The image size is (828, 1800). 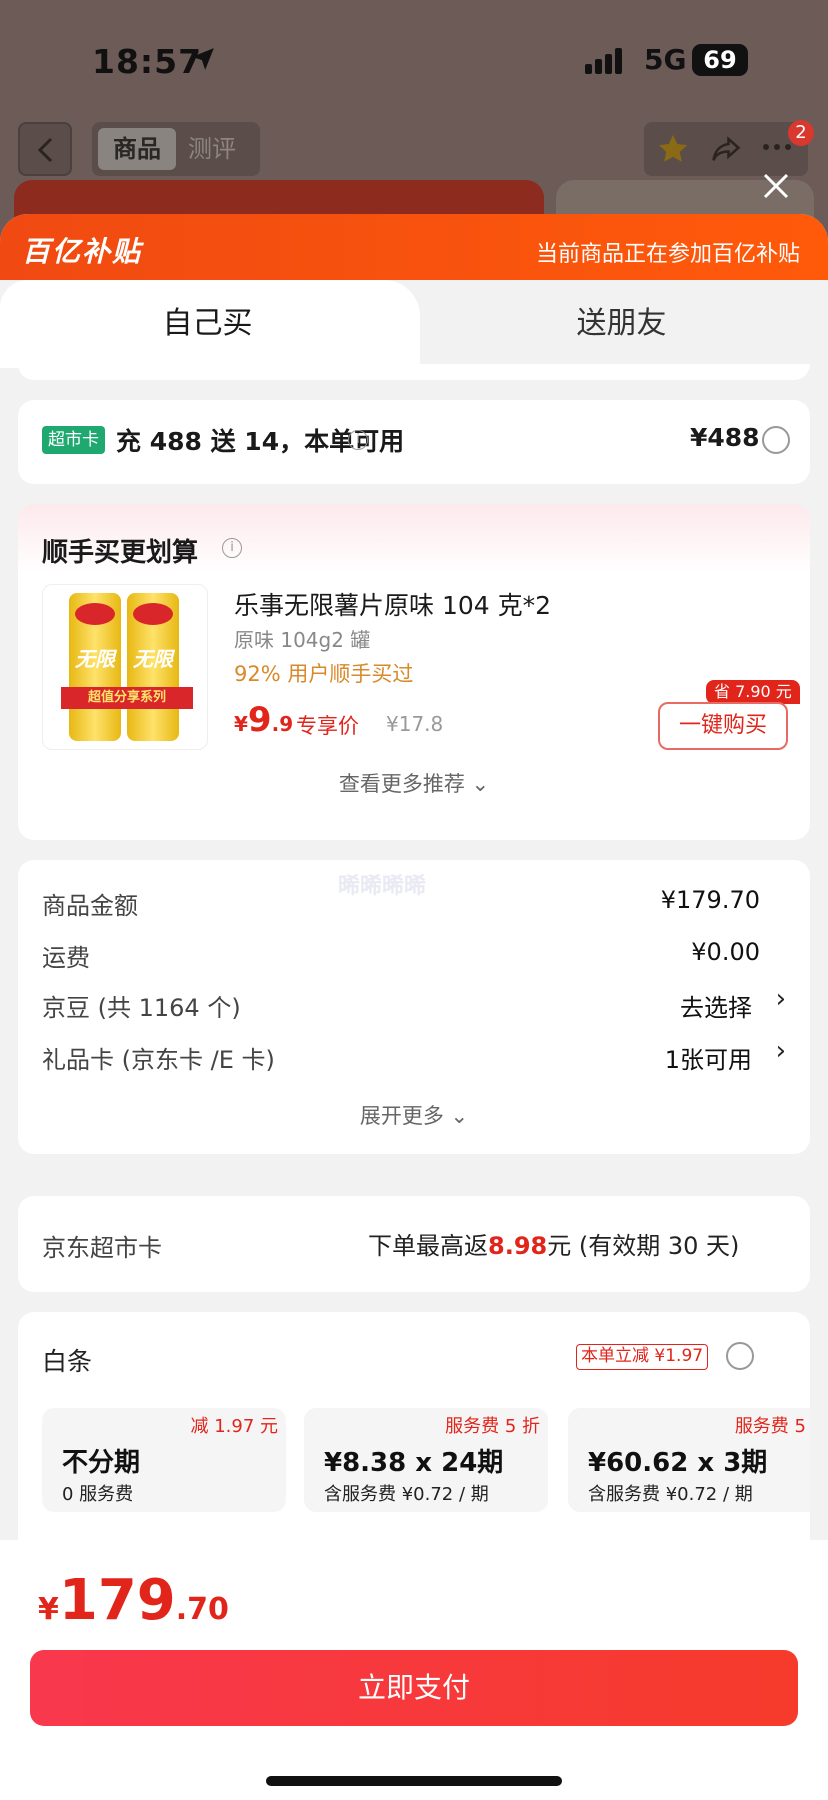 I want to click on more-recommend-link: 查看更多推荐 ⌄, so click(x=414, y=783).